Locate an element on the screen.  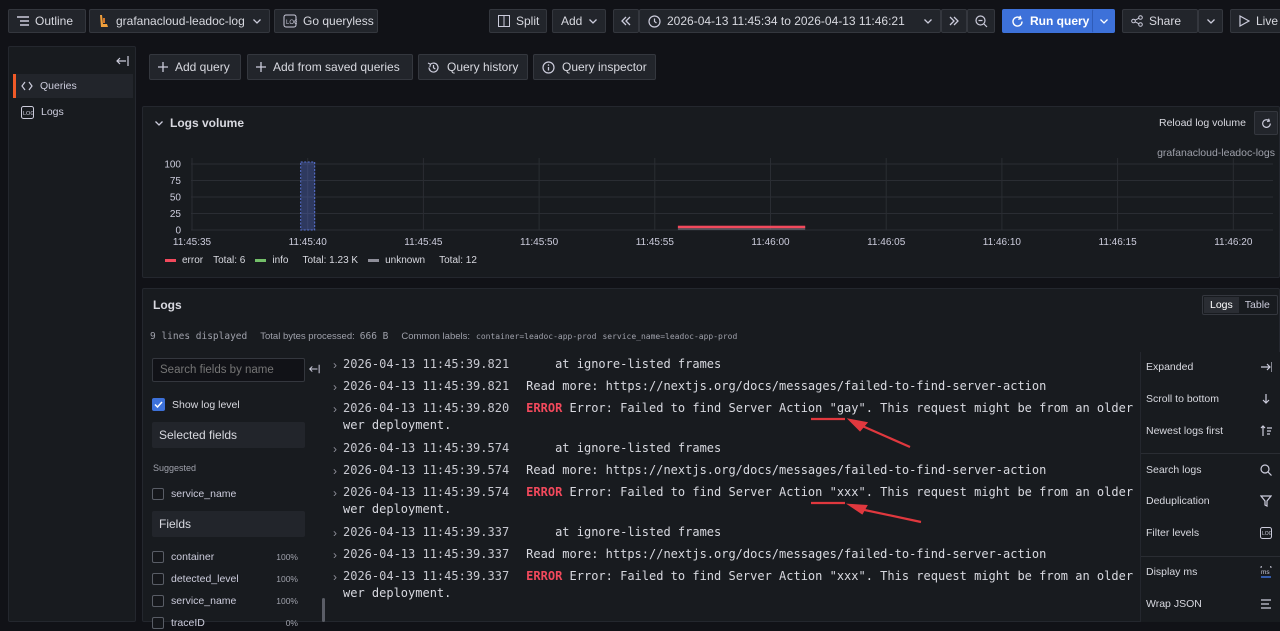
run-query-button: Run query is located at coordinates (1049, 21).